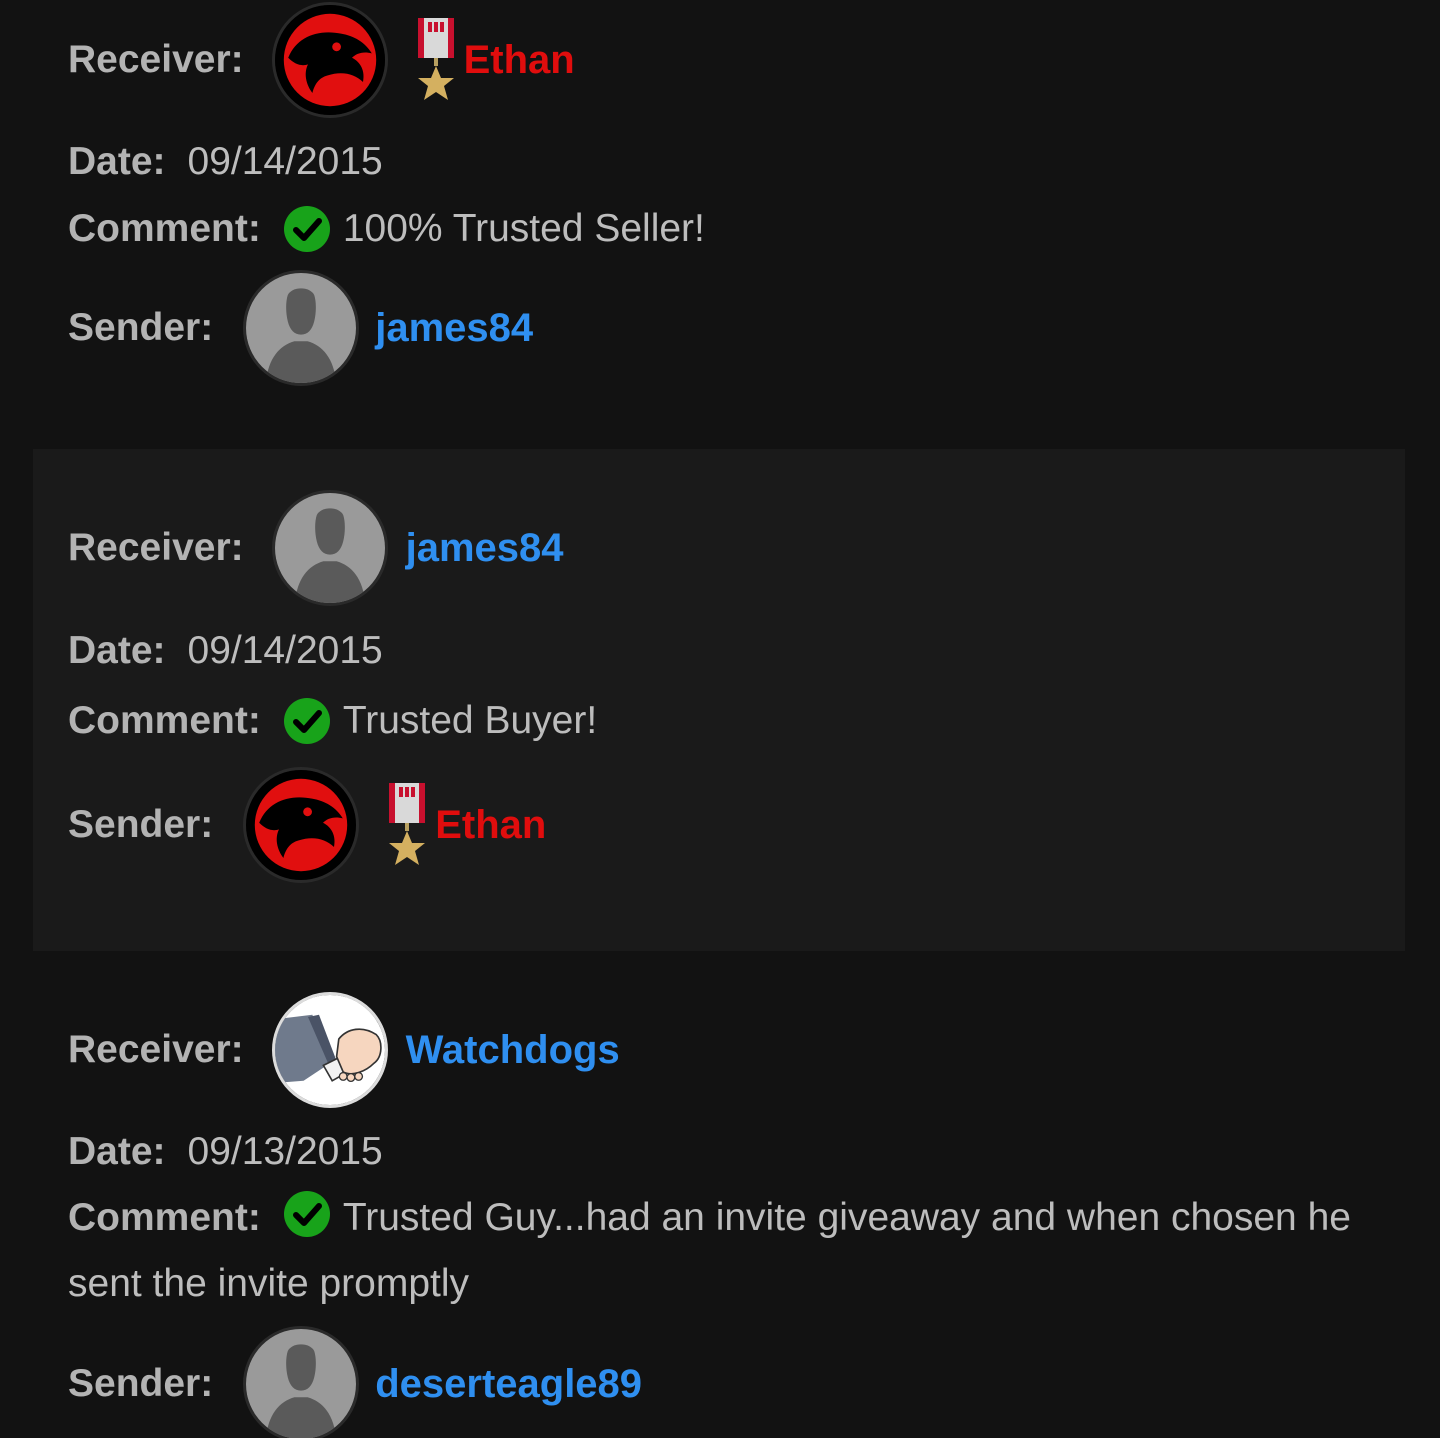 The image size is (1440, 1438). What do you see at coordinates (490, 825) in the screenshot?
I see `sender-username: Ethan` at bounding box center [490, 825].